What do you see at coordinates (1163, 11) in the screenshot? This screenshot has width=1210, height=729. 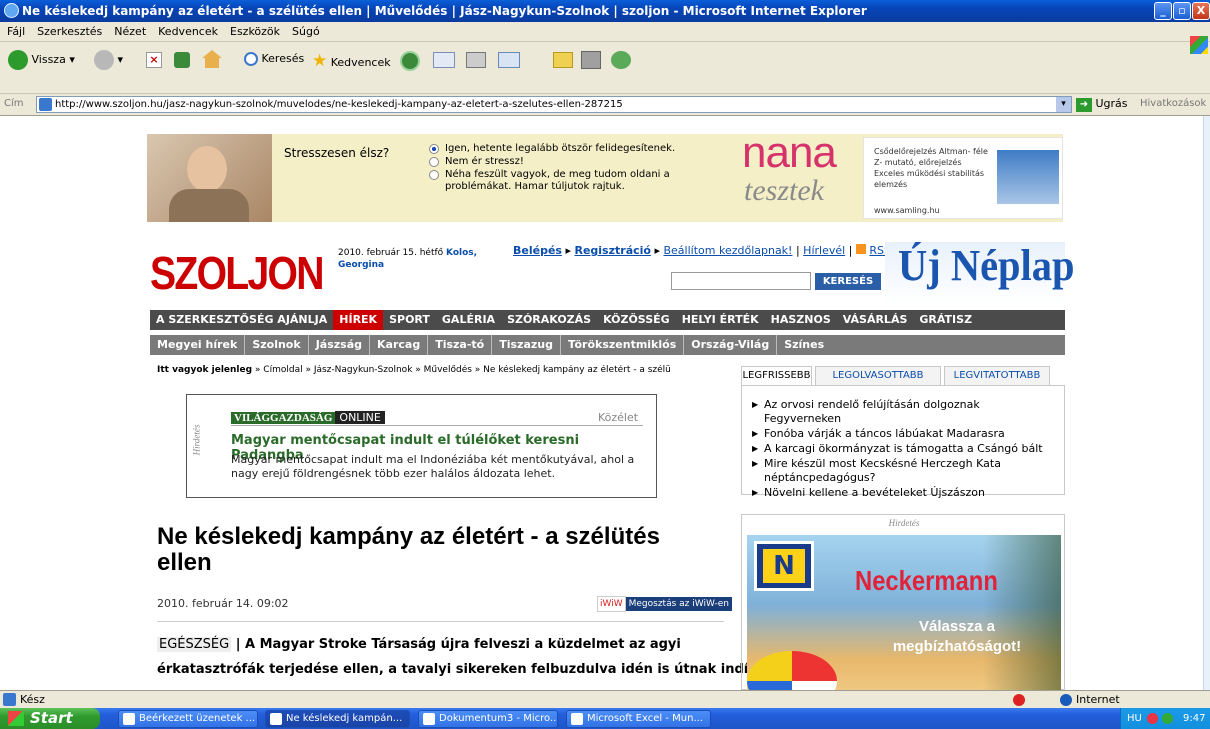 I see `minimize-button: _` at bounding box center [1163, 11].